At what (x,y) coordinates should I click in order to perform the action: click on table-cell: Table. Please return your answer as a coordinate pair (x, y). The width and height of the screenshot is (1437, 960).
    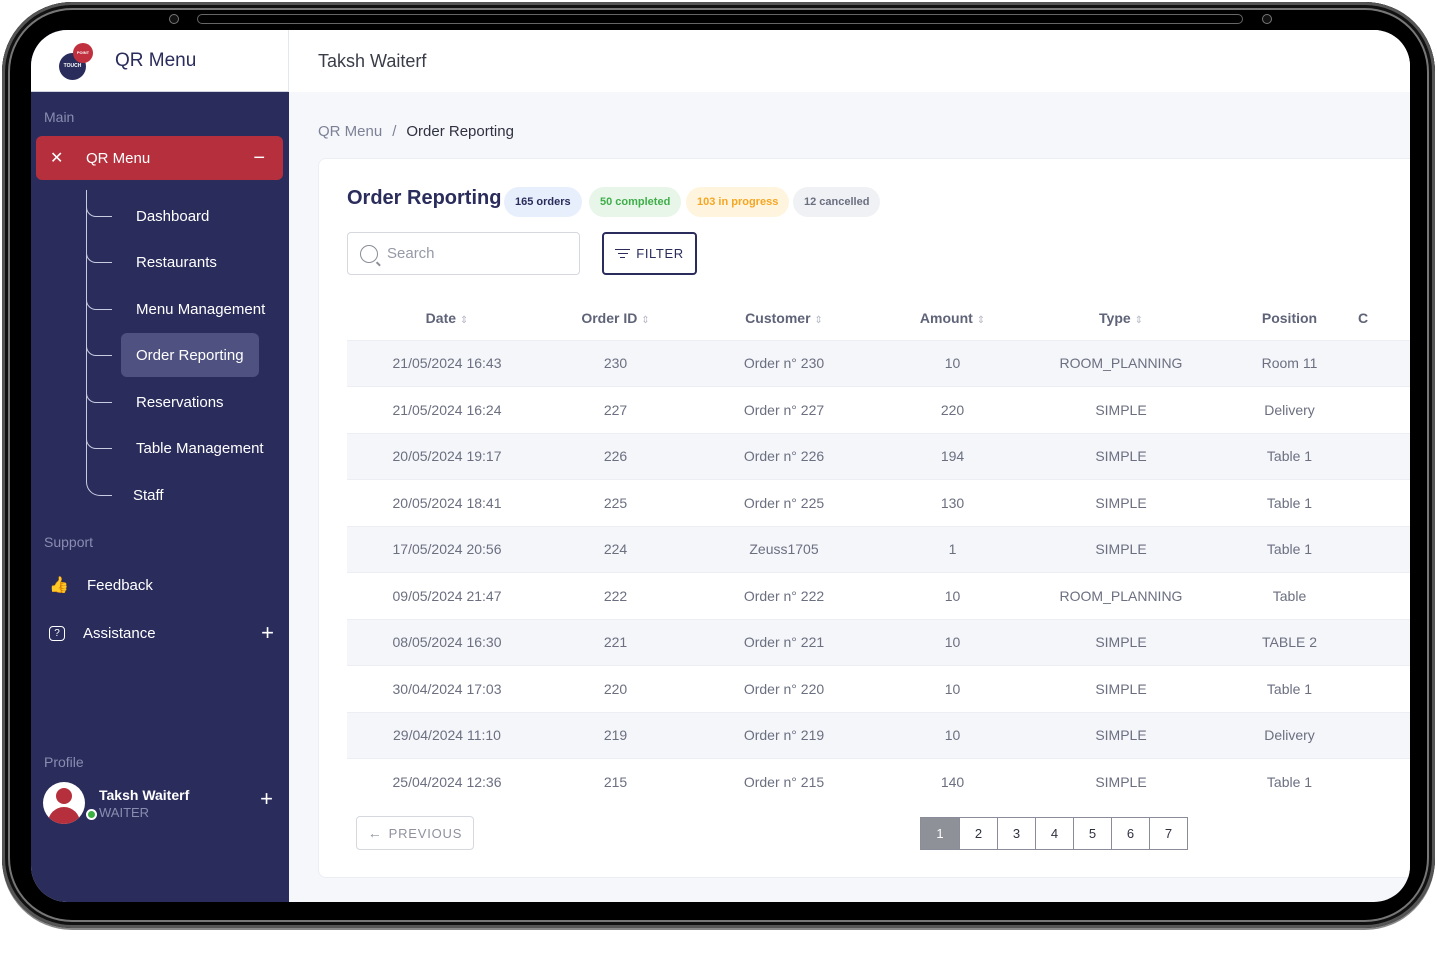
    Looking at the image, I should click on (1289, 595).